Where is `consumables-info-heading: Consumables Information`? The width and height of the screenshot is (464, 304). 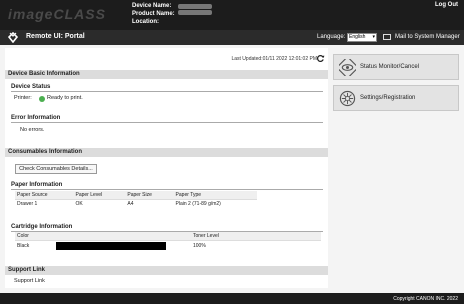 consumables-info-heading: Consumables Information is located at coordinates (166, 152).